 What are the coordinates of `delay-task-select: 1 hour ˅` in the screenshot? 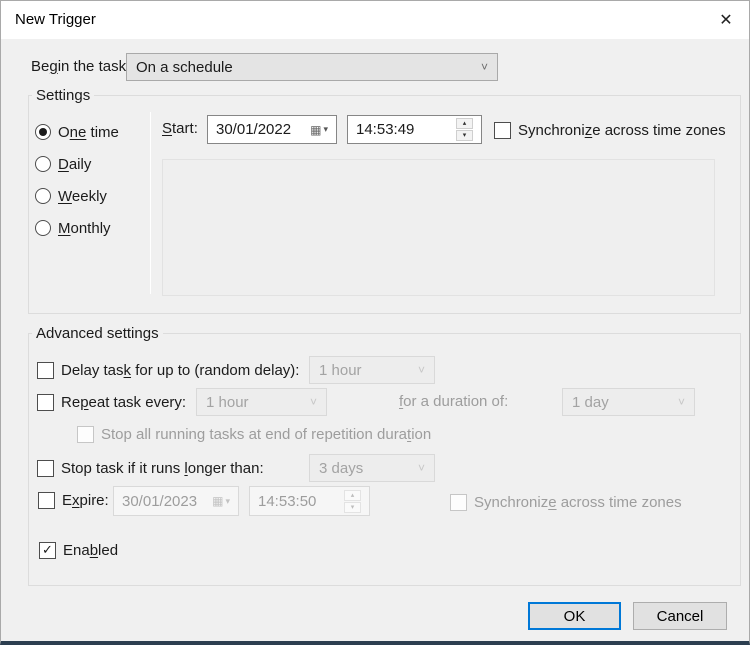 It's located at (372, 370).